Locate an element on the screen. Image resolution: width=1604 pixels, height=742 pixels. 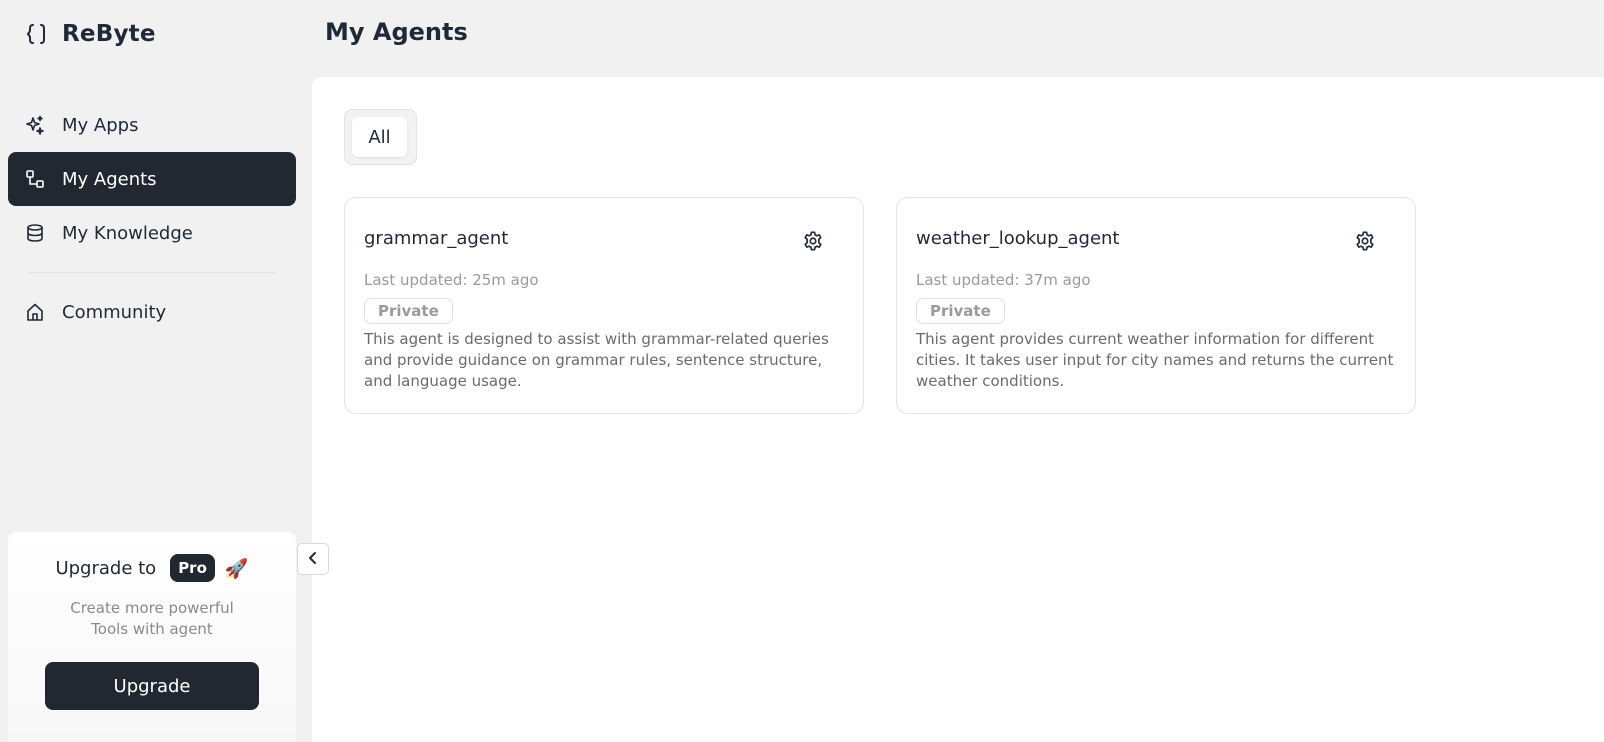
upgrade-heading: Upgrade to Pro 🚀 is located at coordinates (152, 568).